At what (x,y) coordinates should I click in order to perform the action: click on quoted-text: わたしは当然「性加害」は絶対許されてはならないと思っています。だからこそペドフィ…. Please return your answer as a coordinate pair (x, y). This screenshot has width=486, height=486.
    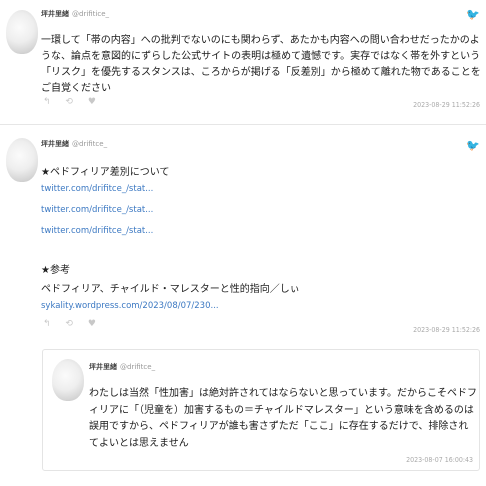
    Looking at the image, I should click on (283, 418).